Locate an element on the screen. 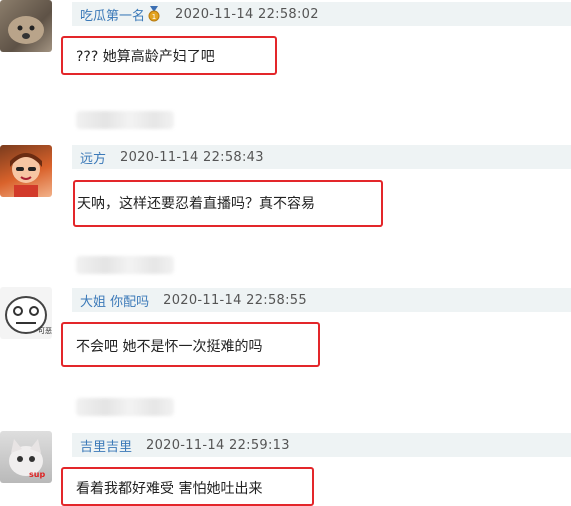  medal-icon: 1 is located at coordinates (154, 14).